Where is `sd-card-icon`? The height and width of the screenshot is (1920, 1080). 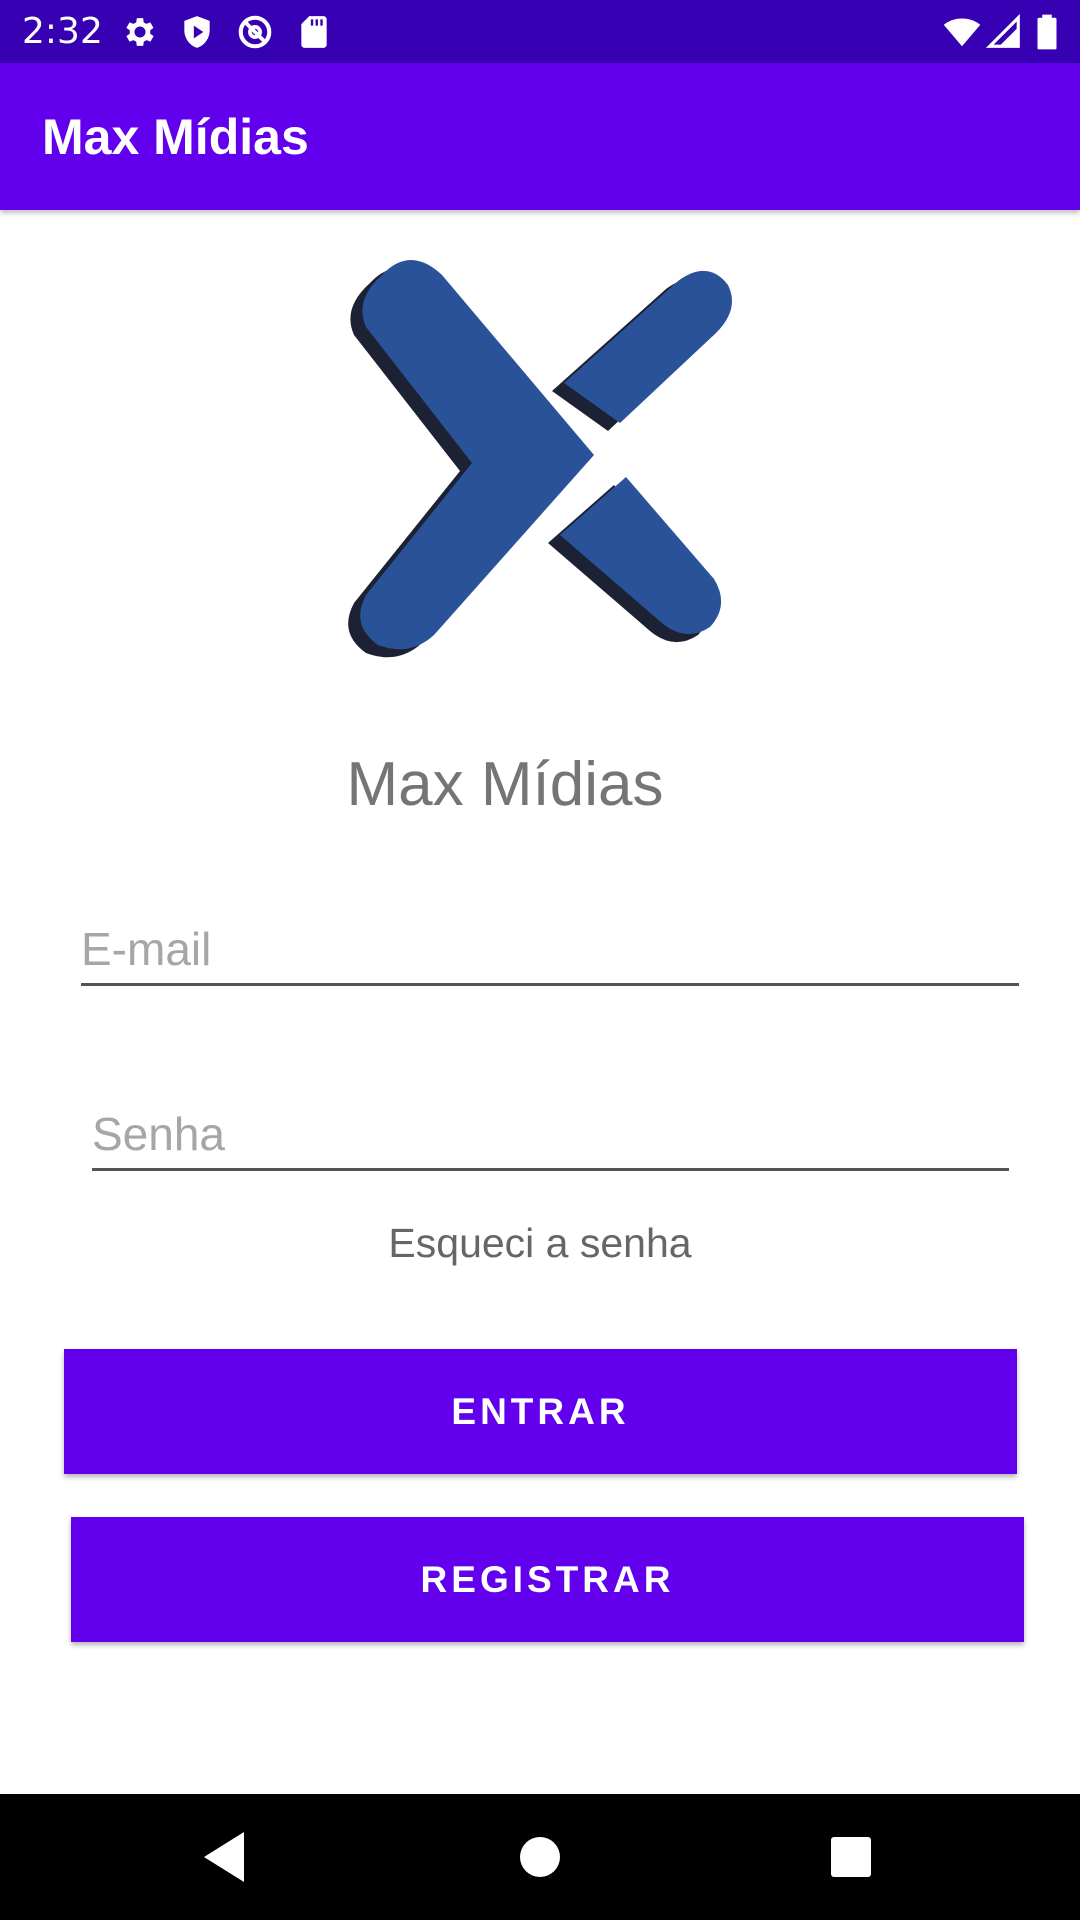 sd-card-icon is located at coordinates (314, 32).